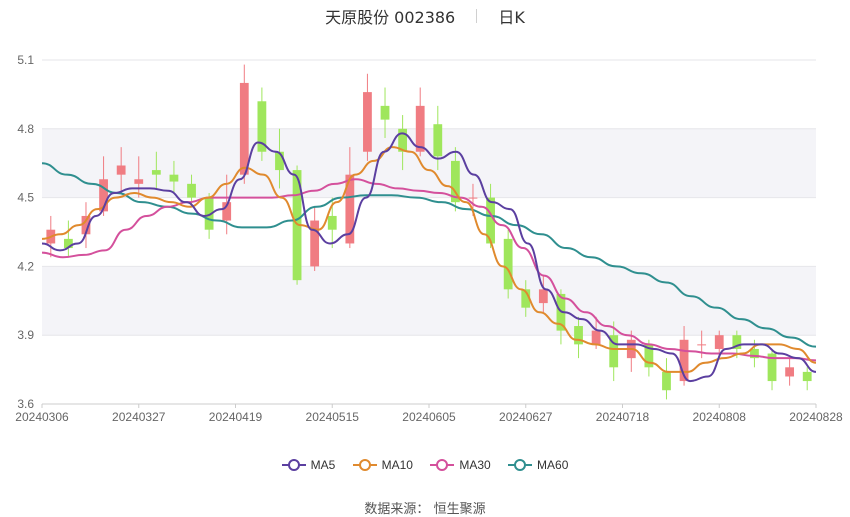  I want to click on x-tick-label: 20240327, so click(139, 417).